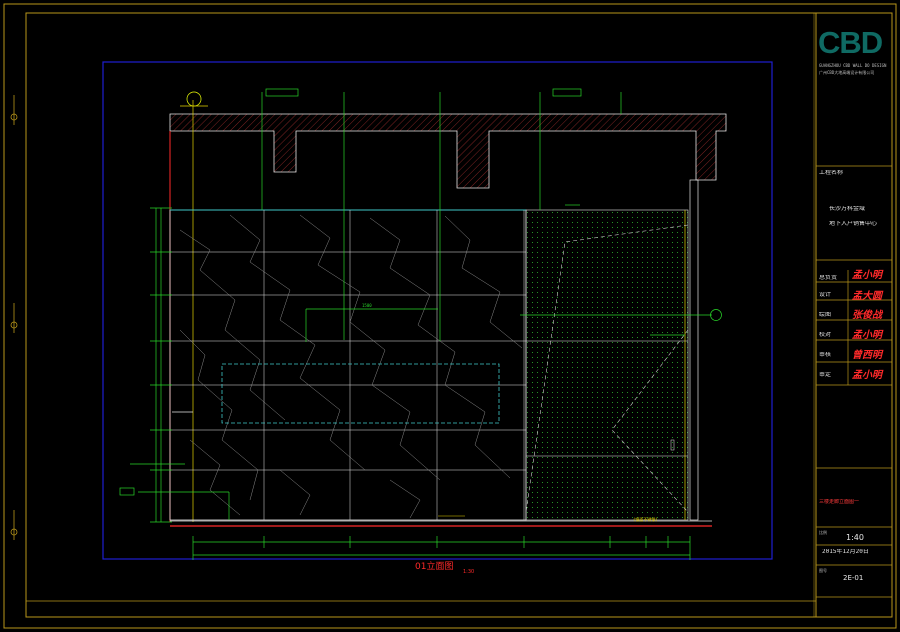 The width and height of the screenshot is (900, 632). I want to click on role-label: 审定, so click(825, 375).